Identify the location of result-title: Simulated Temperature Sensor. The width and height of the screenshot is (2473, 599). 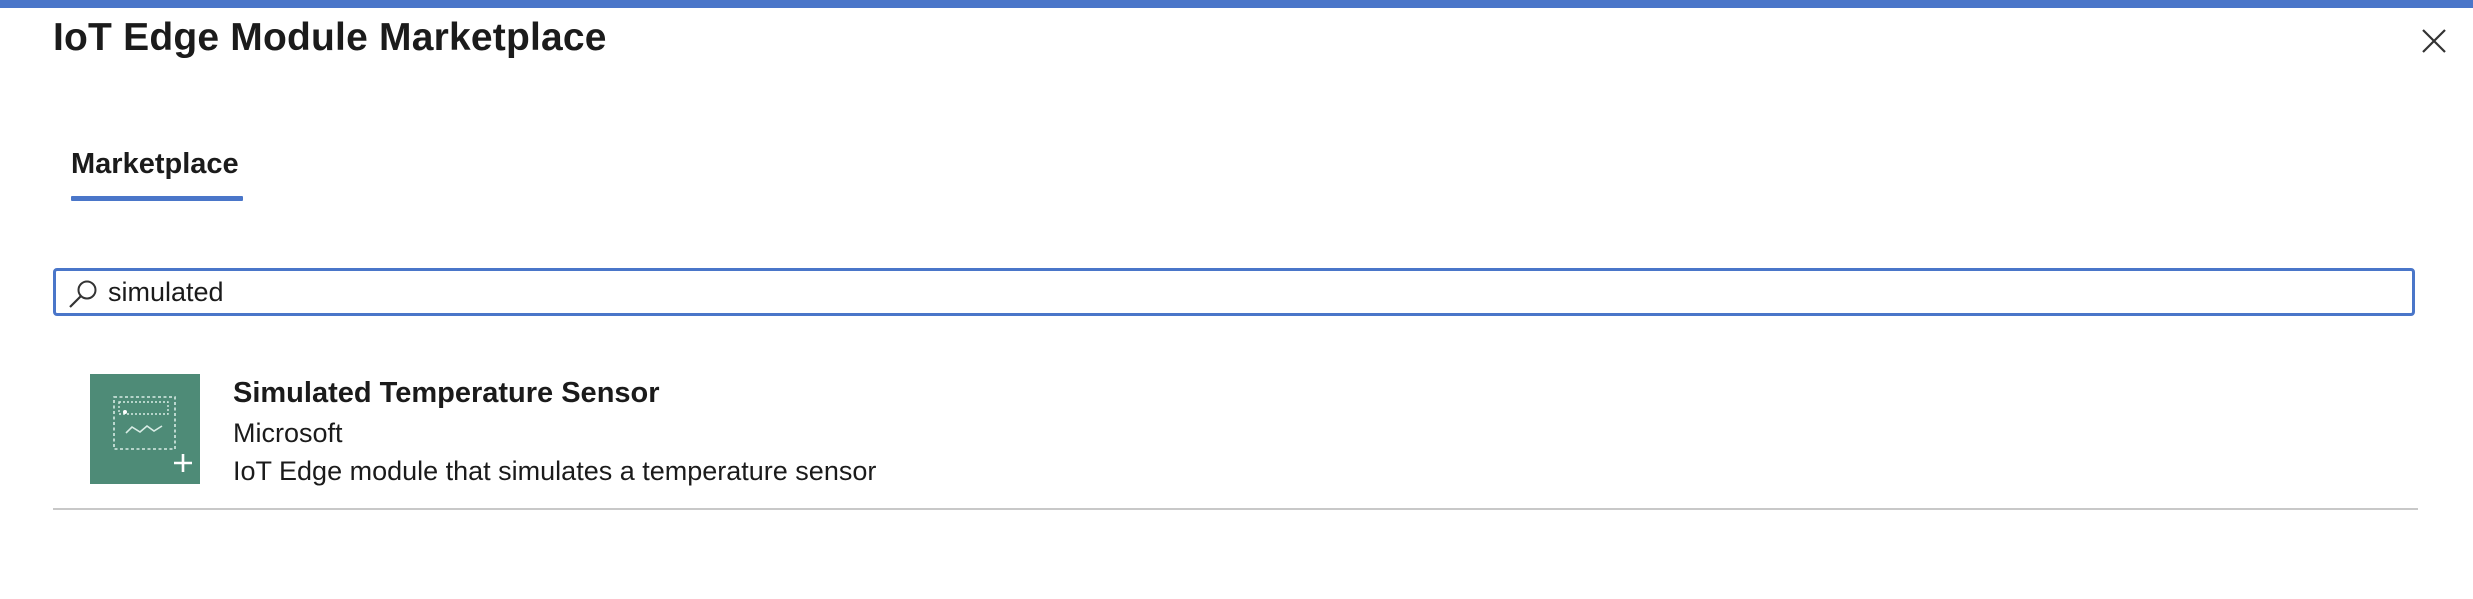
(446, 393).